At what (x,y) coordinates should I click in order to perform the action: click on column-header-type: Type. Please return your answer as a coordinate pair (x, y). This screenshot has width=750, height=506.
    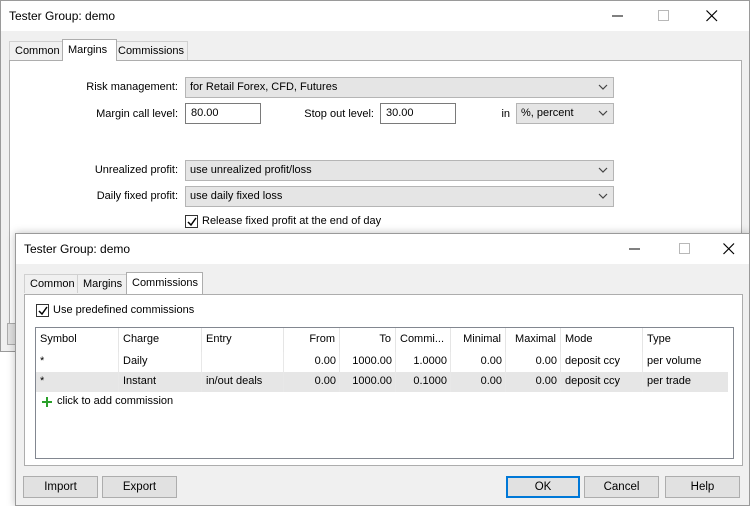
    Looking at the image, I should click on (685, 340).